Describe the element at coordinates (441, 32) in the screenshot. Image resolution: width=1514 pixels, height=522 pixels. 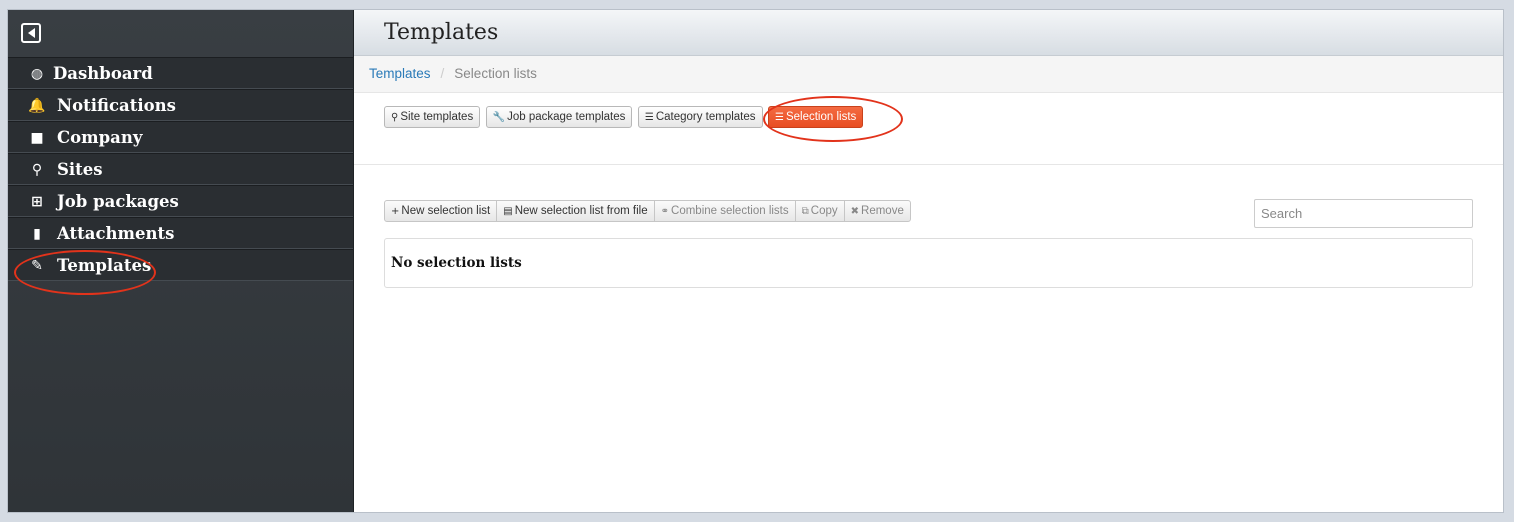
I see `page-title: Templates` at that location.